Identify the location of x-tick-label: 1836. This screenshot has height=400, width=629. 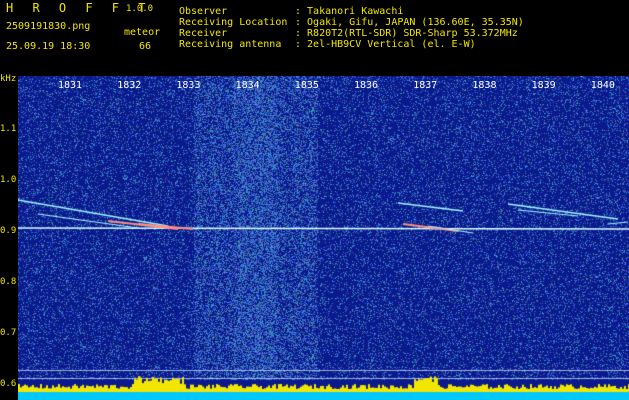
(366, 85).